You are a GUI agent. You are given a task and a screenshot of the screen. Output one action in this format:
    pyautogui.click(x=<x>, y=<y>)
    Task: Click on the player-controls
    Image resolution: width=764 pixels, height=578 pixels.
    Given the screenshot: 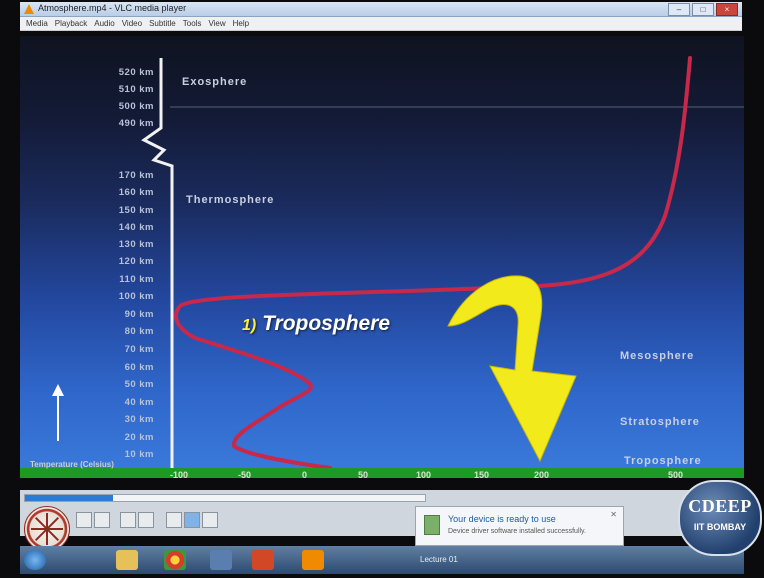 What is the action you would take?
    pyautogui.click(x=382, y=513)
    